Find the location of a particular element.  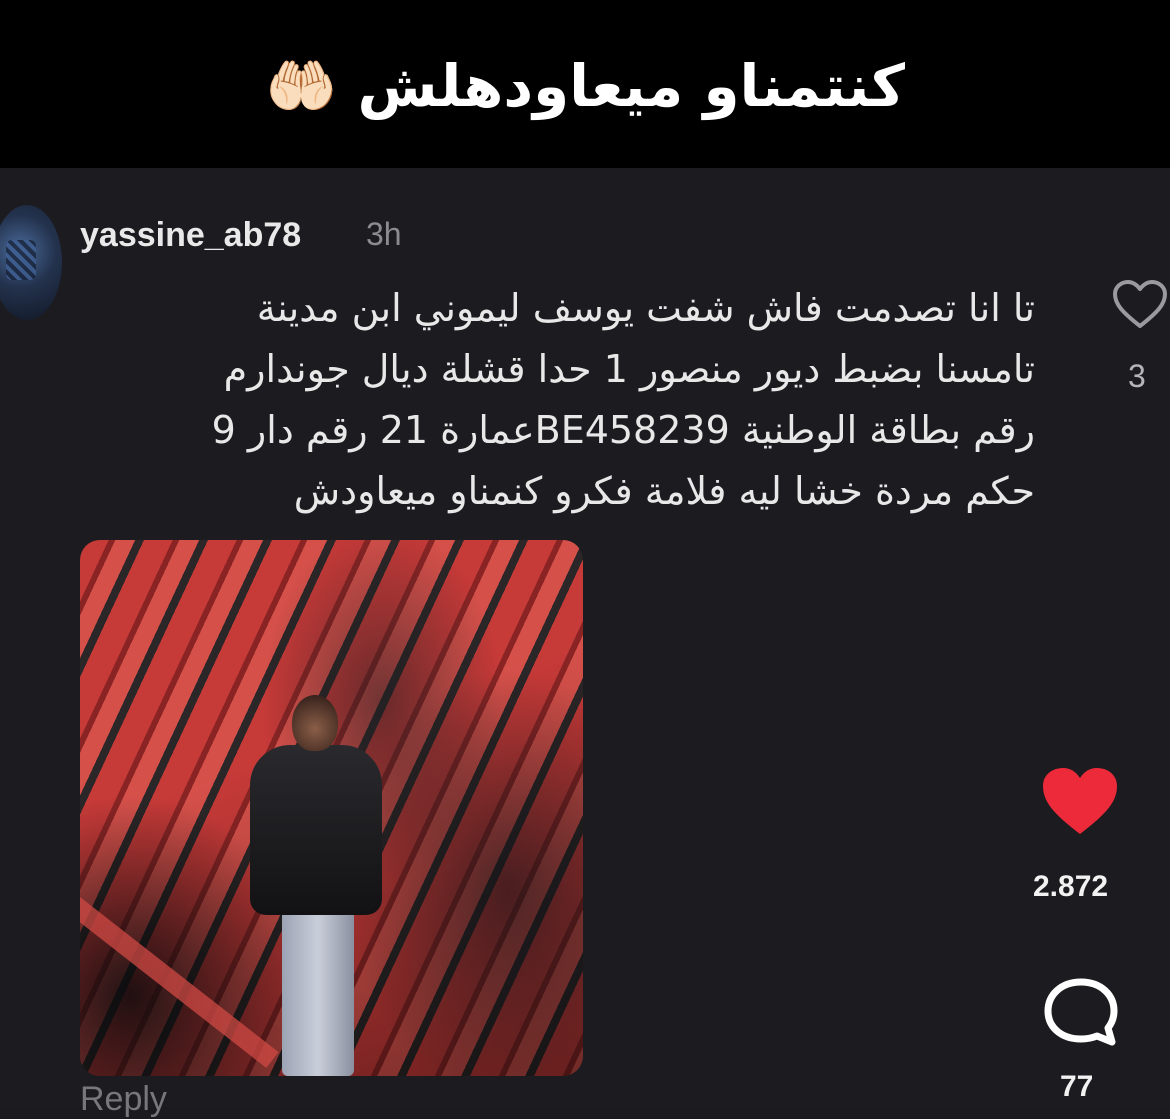

banner-caption: كنتمناو ميعاودهلش 🤲🏻 is located at coordinates (585, 86).